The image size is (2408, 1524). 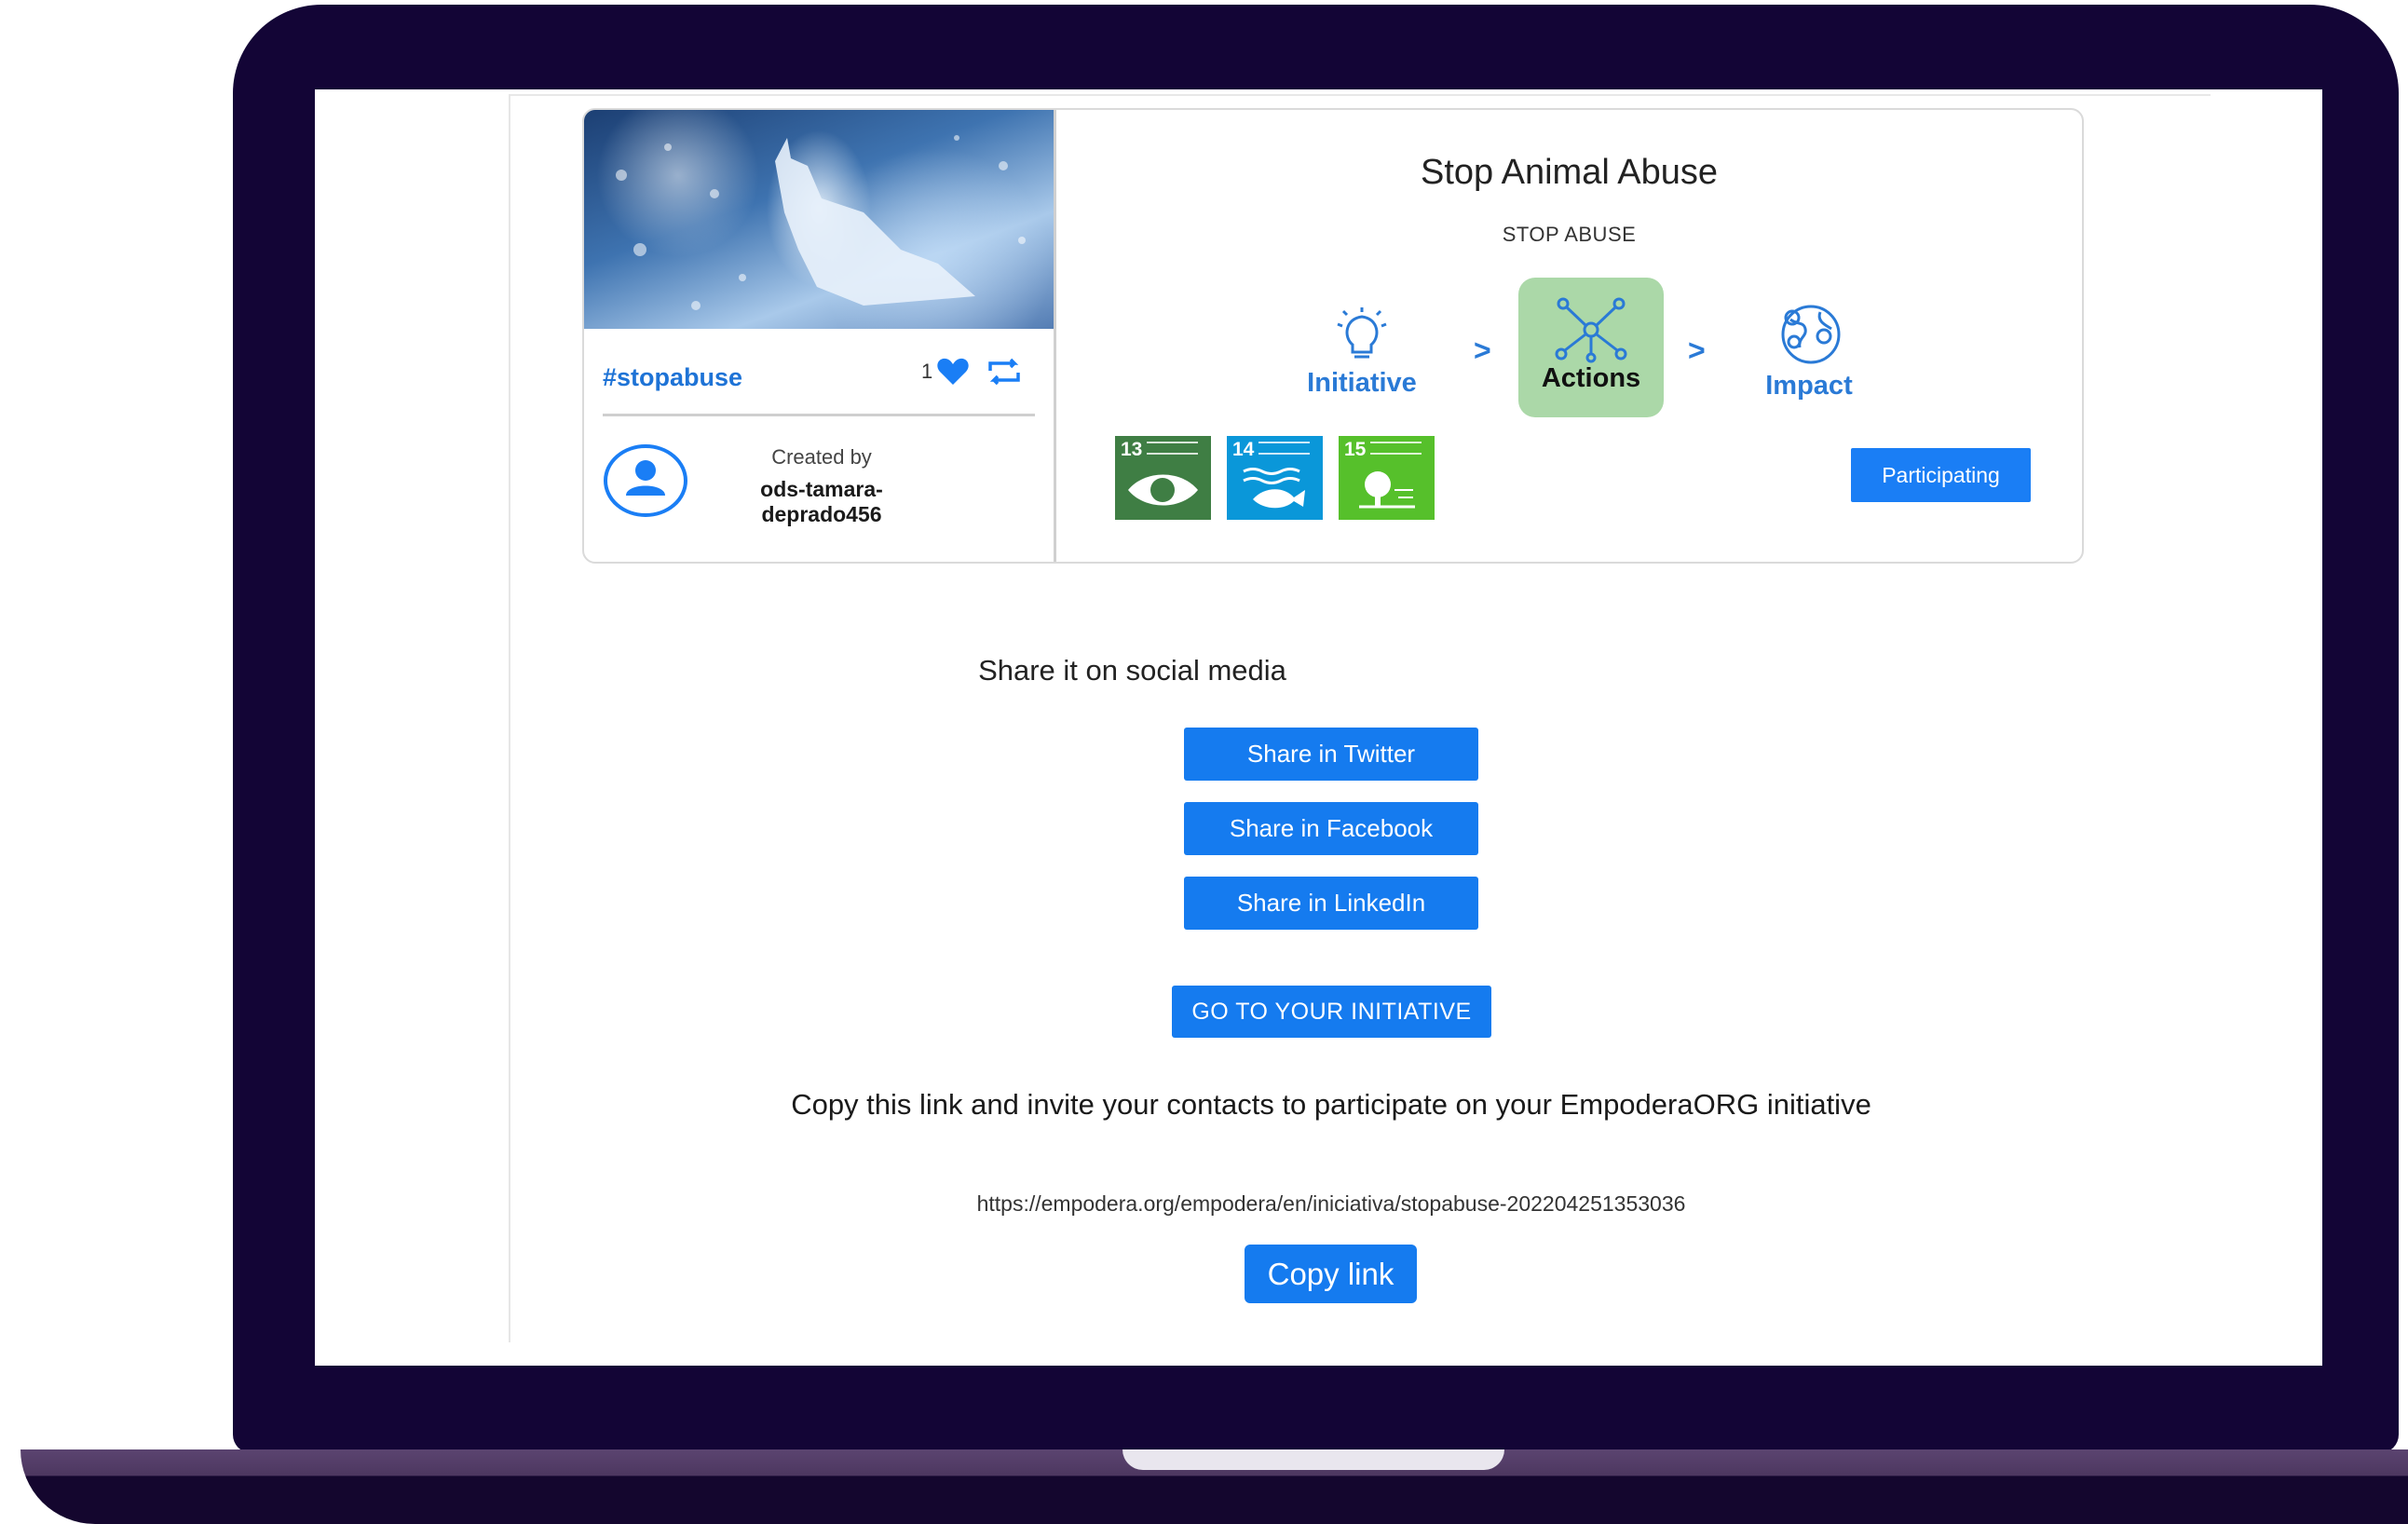 What do you see at coordinates (821, 457) in the screenshot?
I see `created-by-label: Created by` at bounding box center [821, 457].